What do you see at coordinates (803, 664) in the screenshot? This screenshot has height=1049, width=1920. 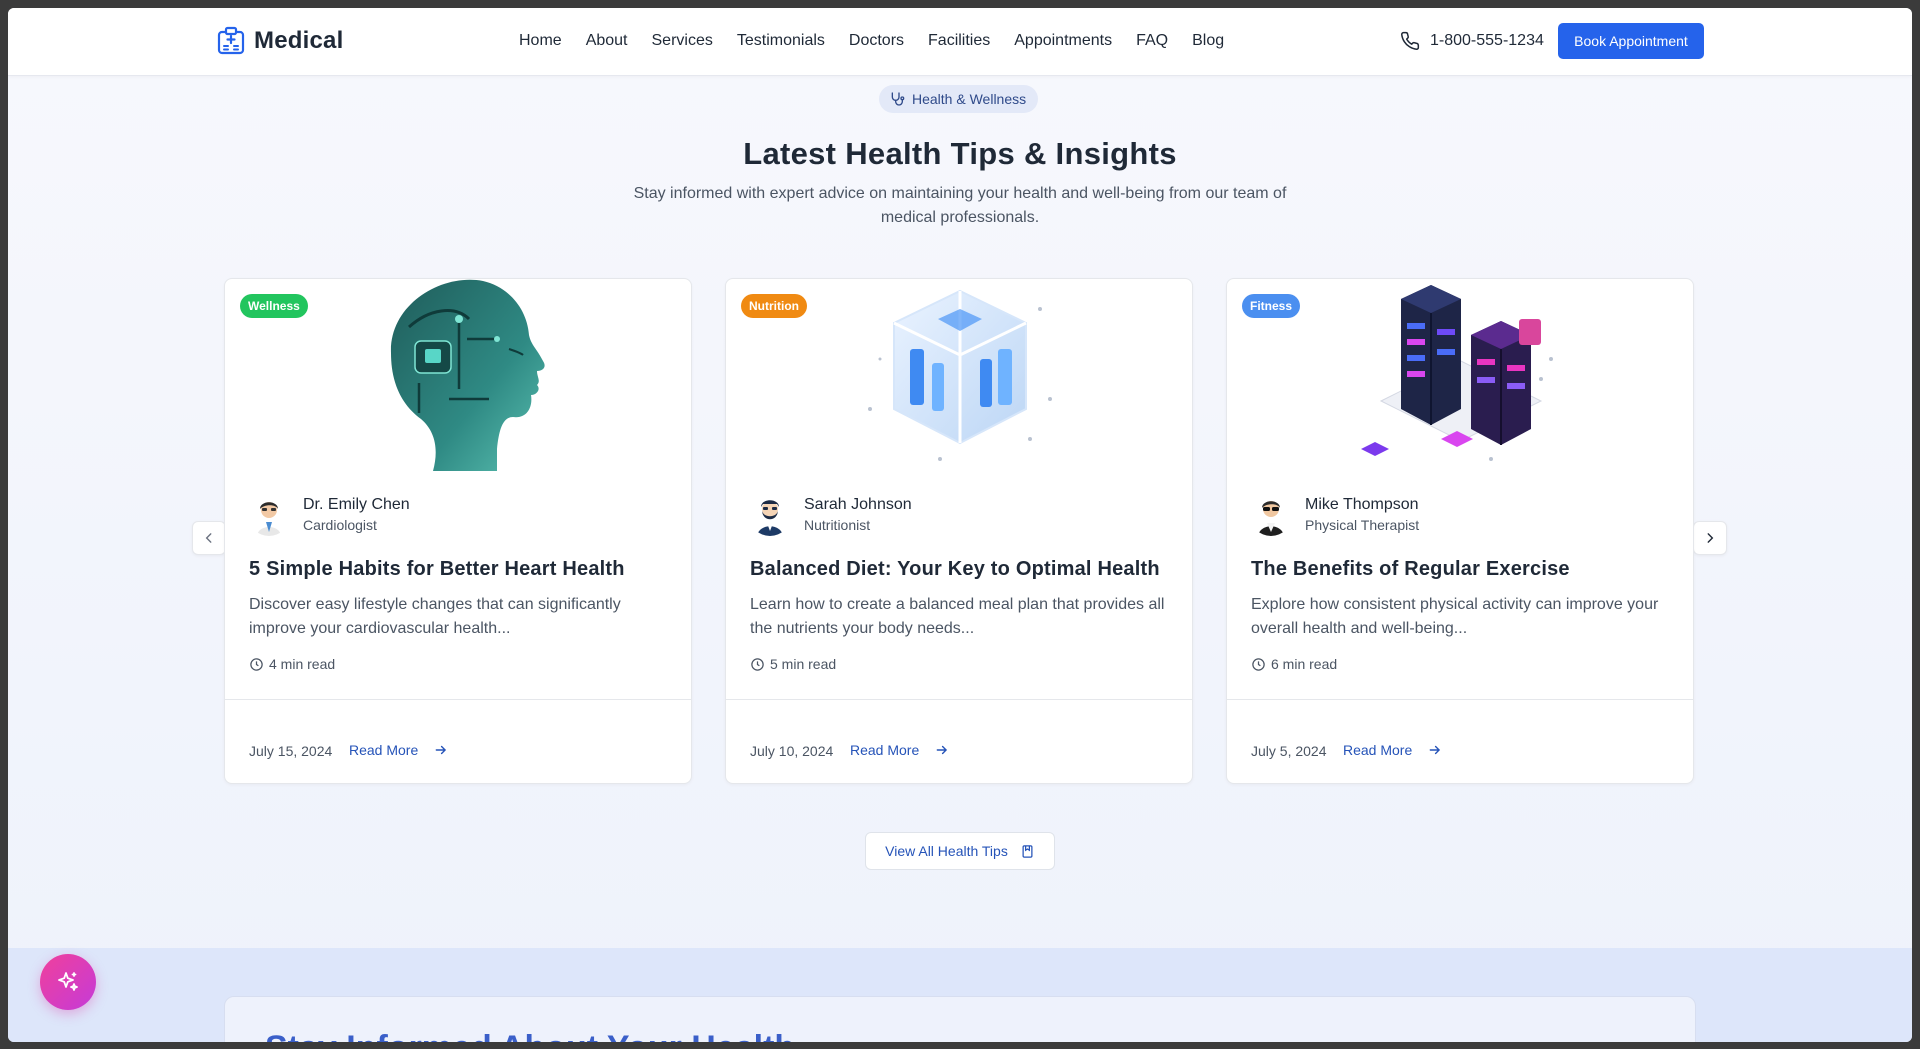 I see `read-time-label: 5 min read` at bounding box center [803, 664].